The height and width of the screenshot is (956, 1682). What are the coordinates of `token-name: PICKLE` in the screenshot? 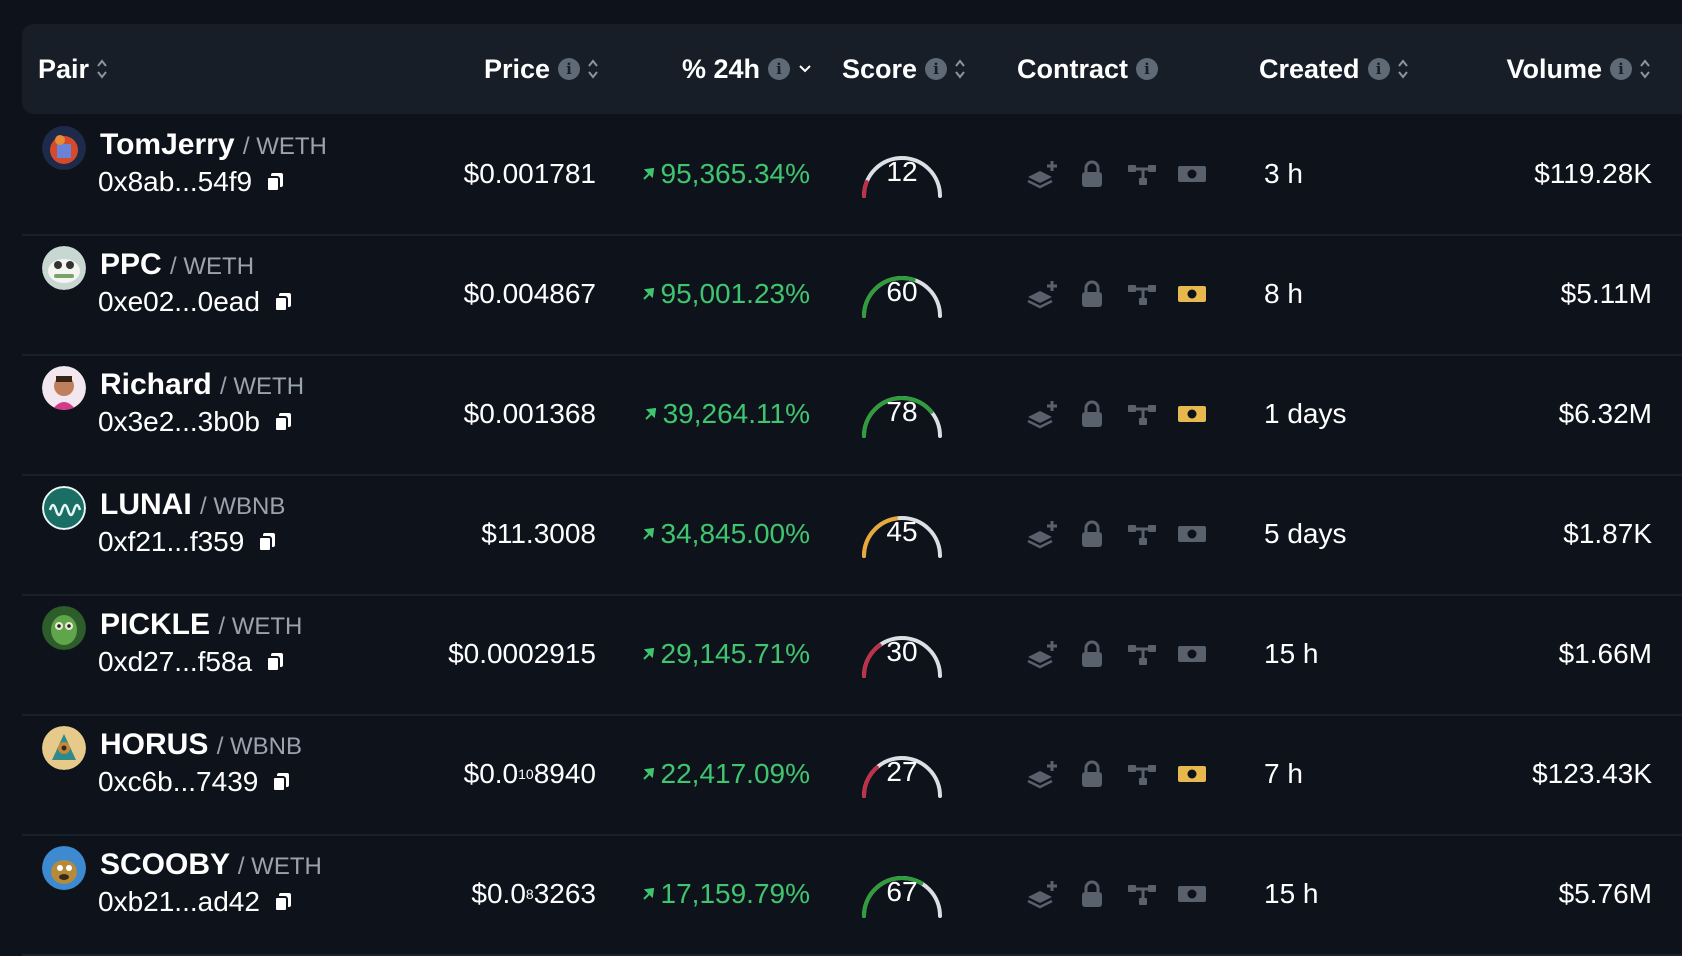 It's located at (155, 624).